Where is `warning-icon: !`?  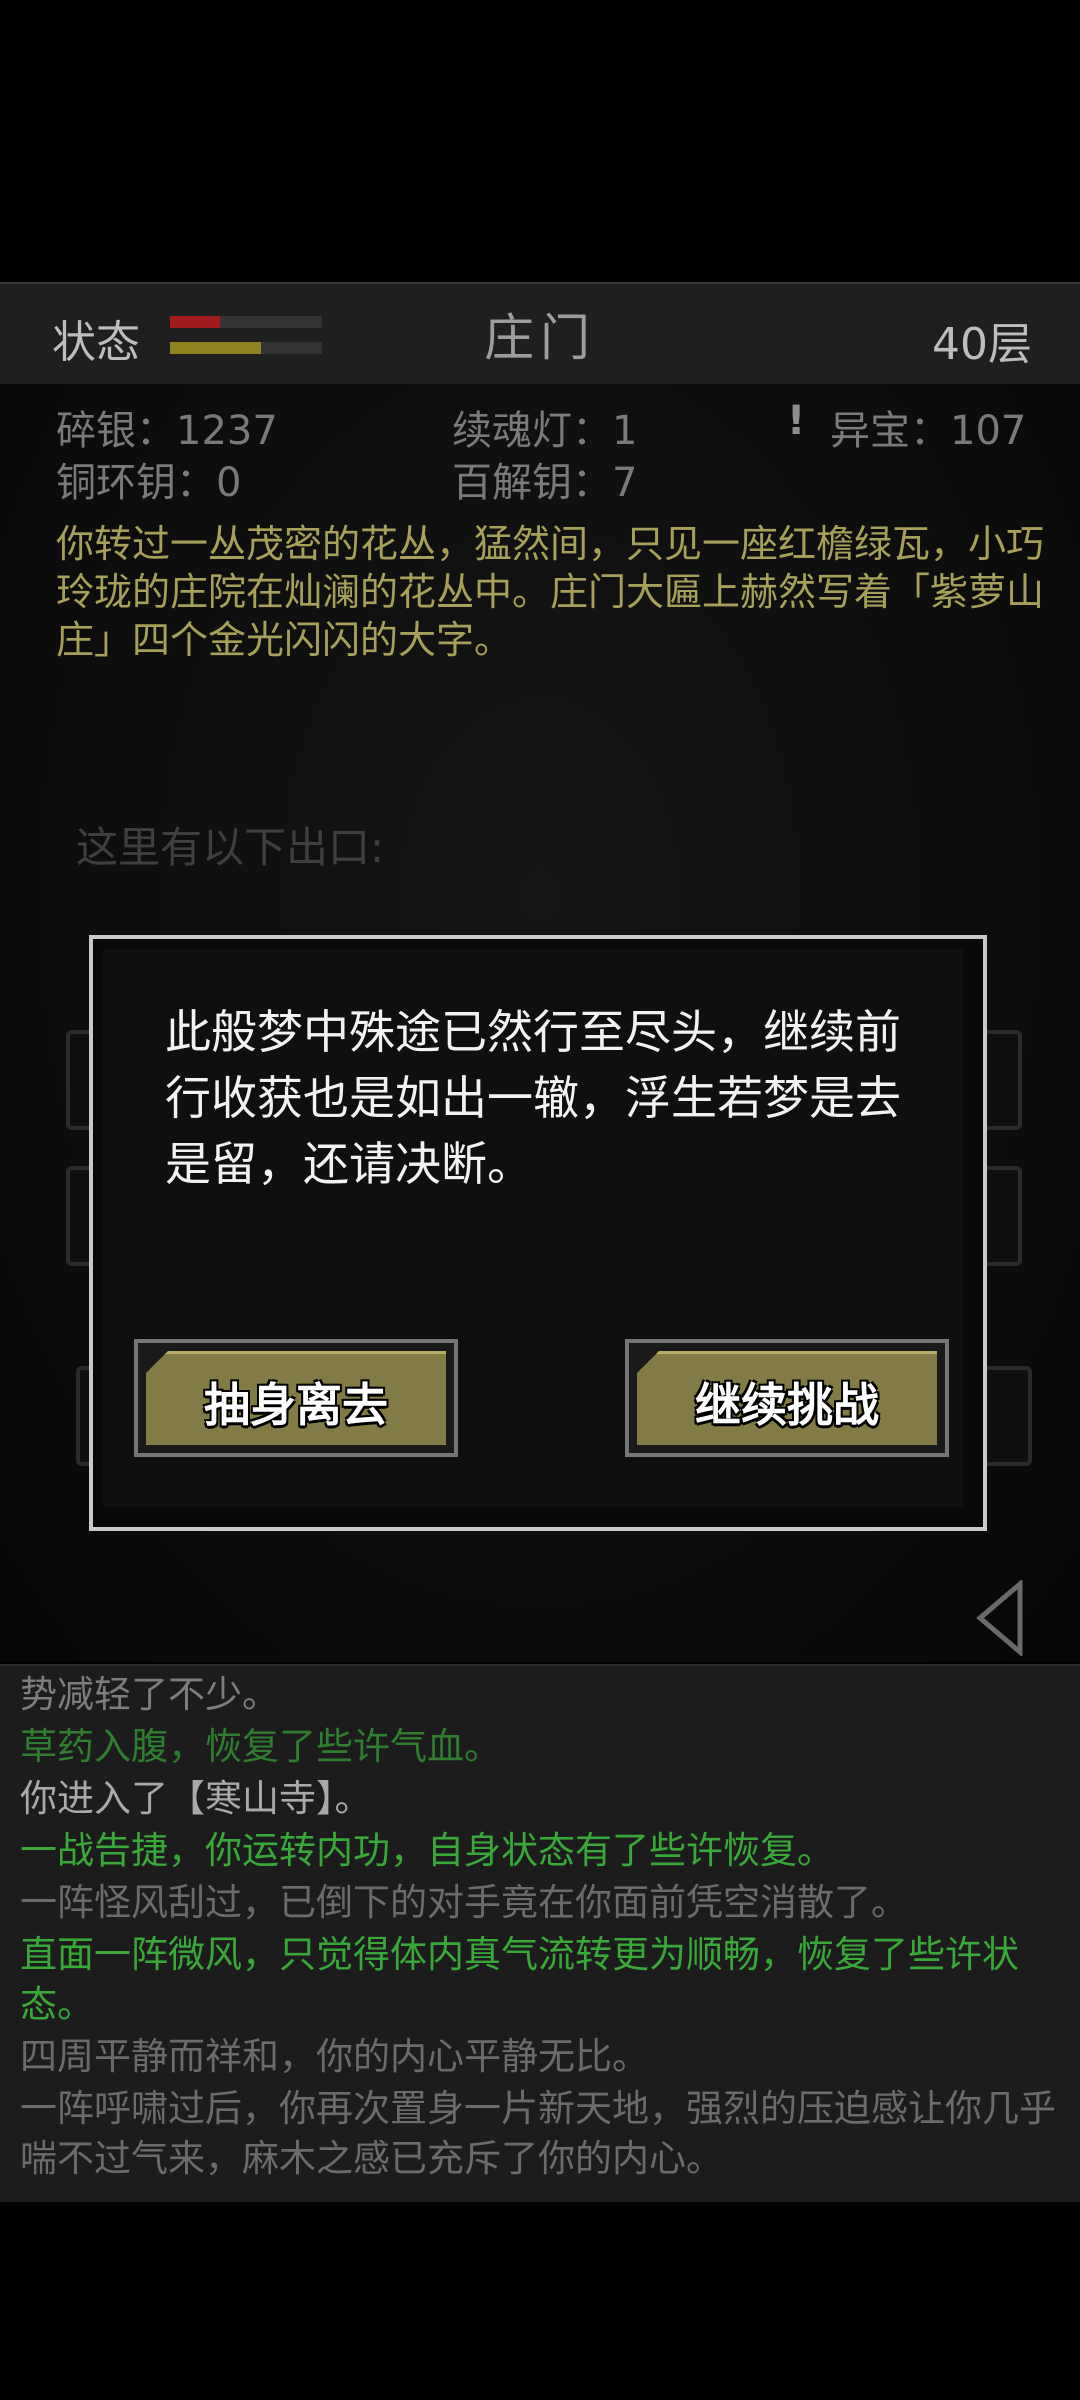 warning-icon: ! is located at coordinates (796, 421).